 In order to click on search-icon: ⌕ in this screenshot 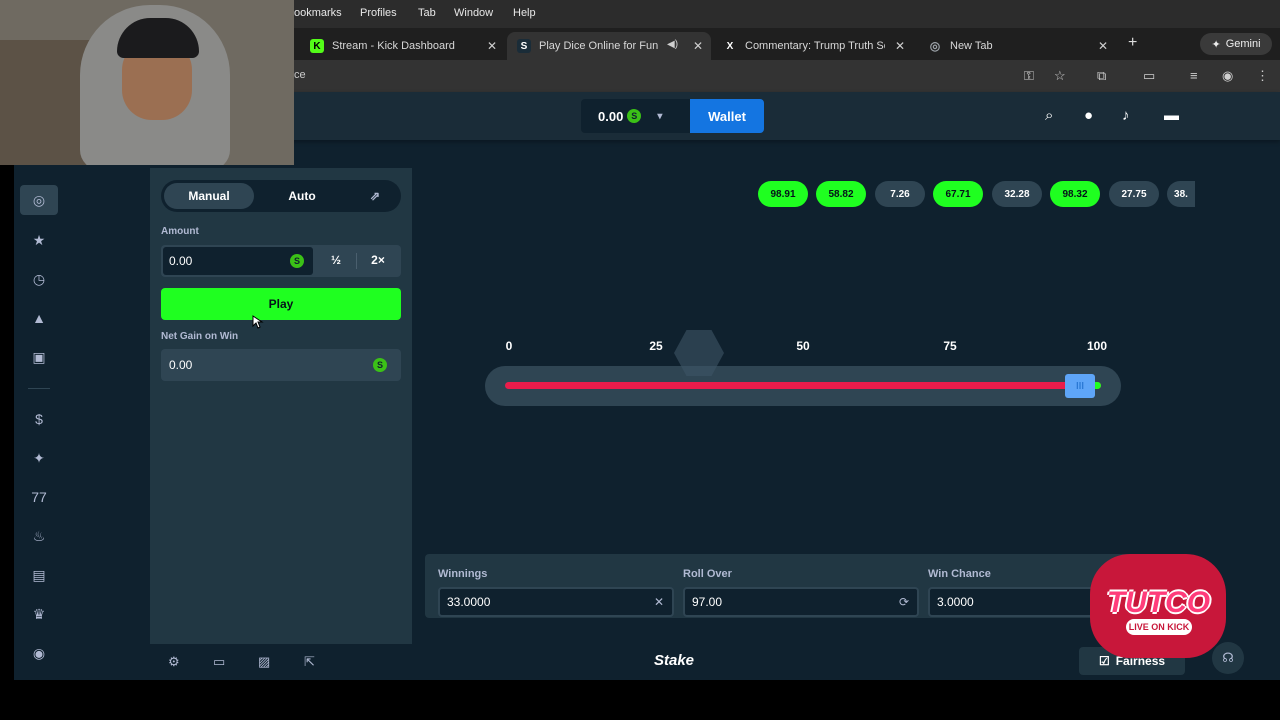, I will do `click(1049, 115)`.